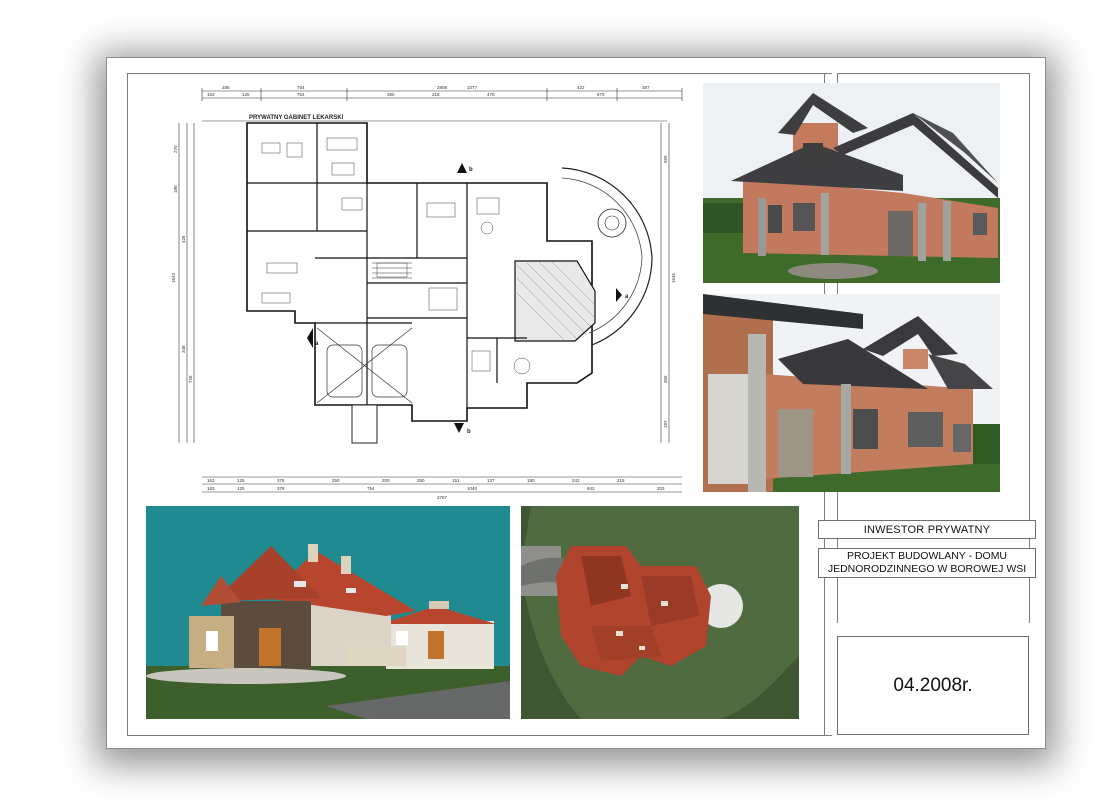  I want to click on project-date: 04.2008r., so click(933, 685).